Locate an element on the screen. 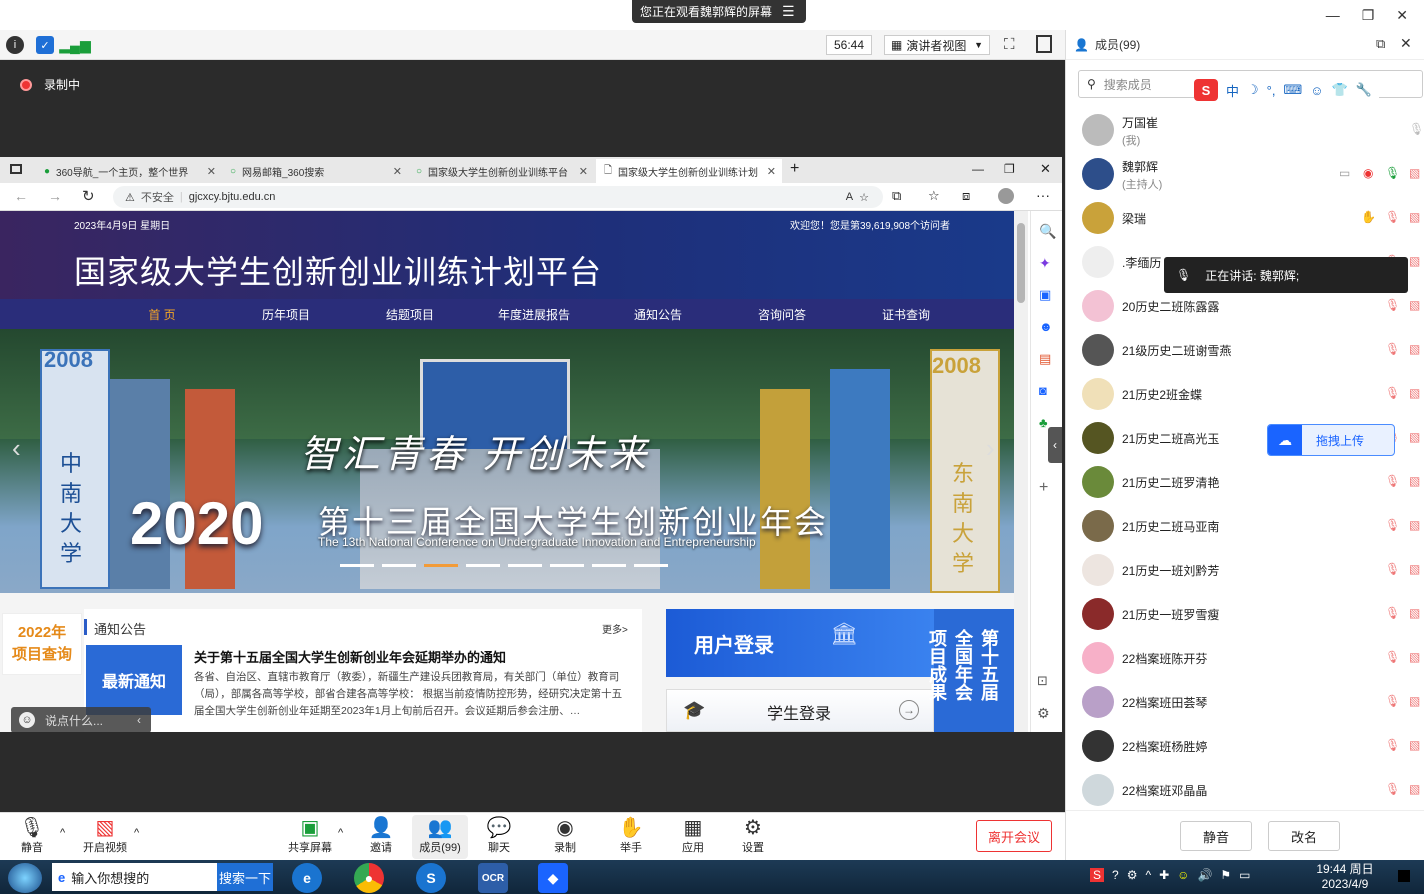  collections-icon: ⧈ is located at coordinates (966, 196).